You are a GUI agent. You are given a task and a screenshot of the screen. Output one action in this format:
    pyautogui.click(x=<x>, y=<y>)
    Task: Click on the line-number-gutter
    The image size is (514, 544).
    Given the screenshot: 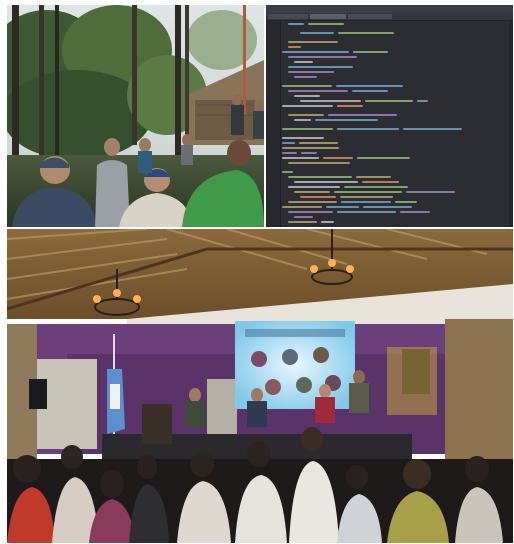 What is the action you would take?
    pyautogui.click(x=273, y=124)
    